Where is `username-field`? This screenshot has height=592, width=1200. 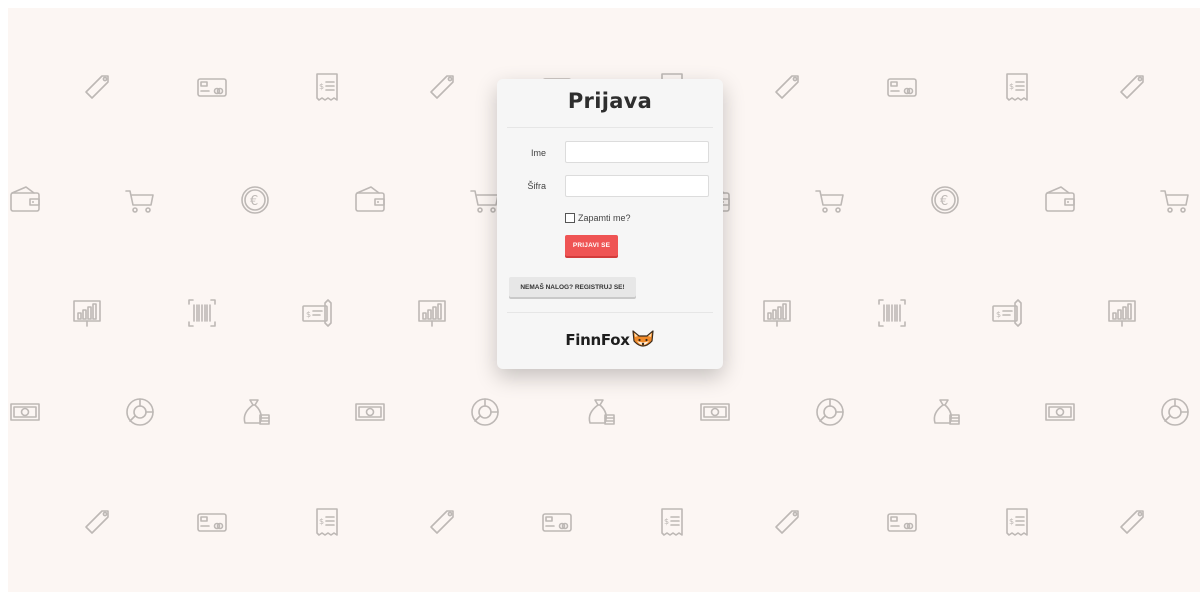
username-field is located at coordinates (637, 152).